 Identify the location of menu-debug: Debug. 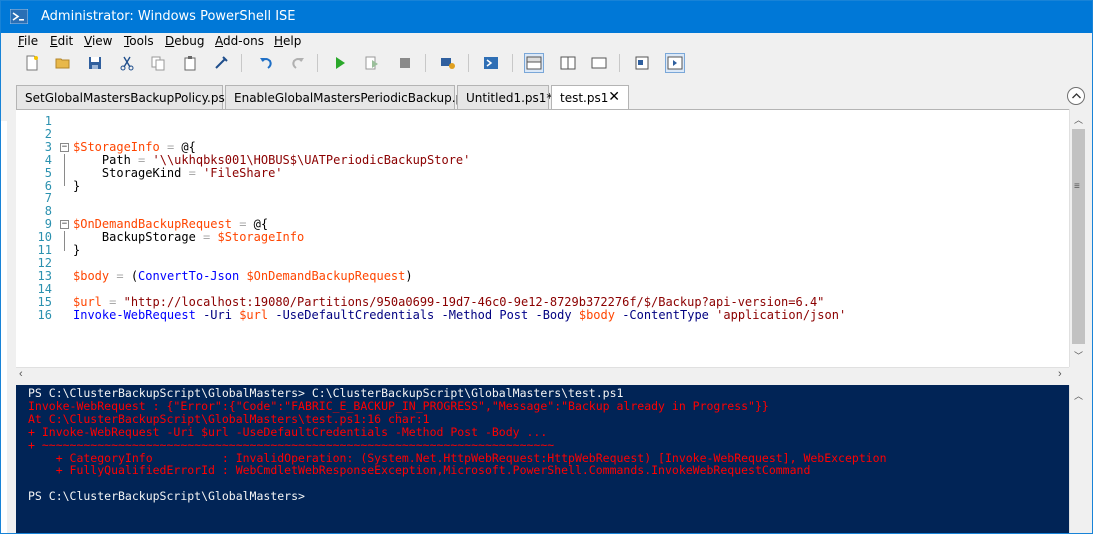
(184, 41).